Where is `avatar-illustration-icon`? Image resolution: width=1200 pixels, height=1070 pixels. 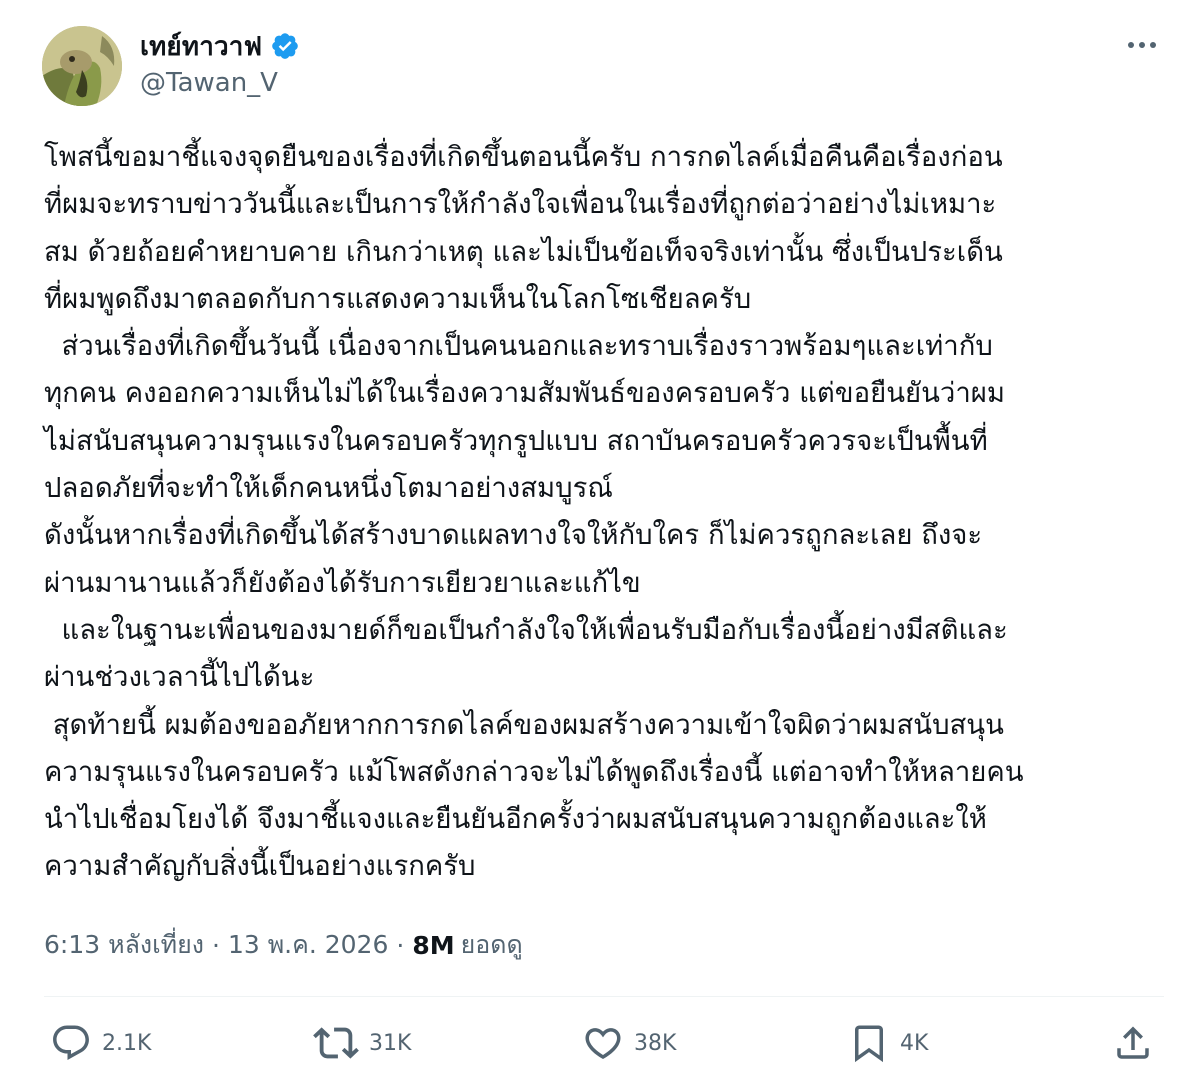
avatar-illustration-icon is located at coordinates (82, 66).